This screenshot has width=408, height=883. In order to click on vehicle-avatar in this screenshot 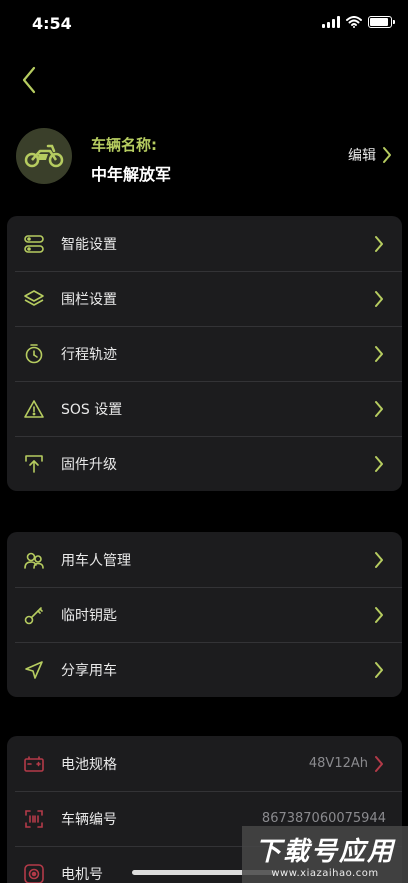, I will do `click(44, 156)`.